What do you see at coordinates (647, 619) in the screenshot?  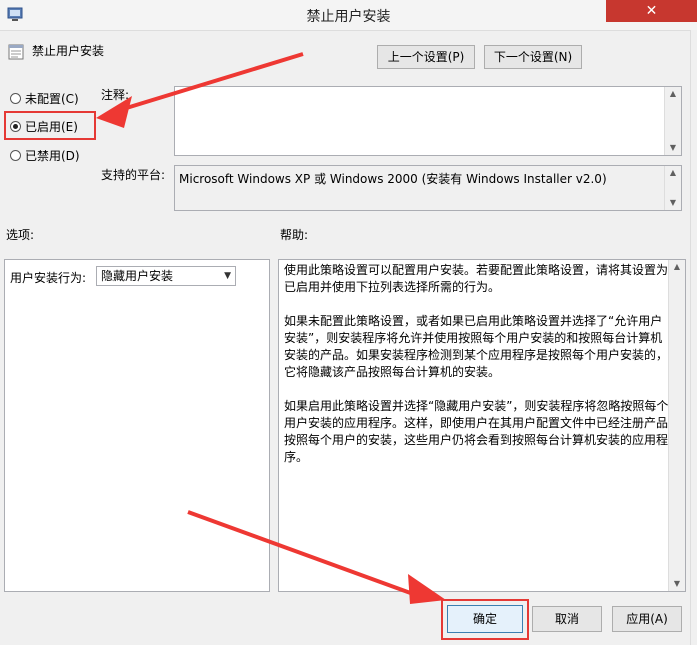 I see `apply-button: 应用(A)` at bounding box center [647, 619].